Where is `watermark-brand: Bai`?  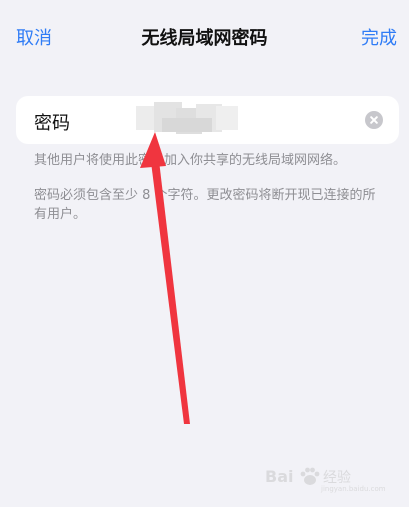 watermark-brand: Bai is located at coordinates (279, 476).